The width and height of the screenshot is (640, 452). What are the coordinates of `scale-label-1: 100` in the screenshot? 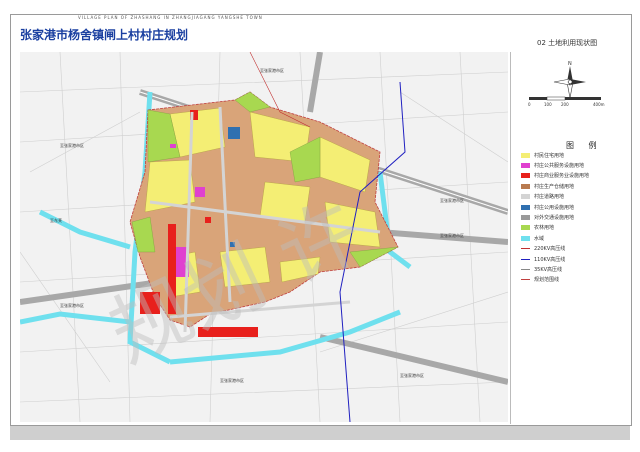 It's located at (548, 104).